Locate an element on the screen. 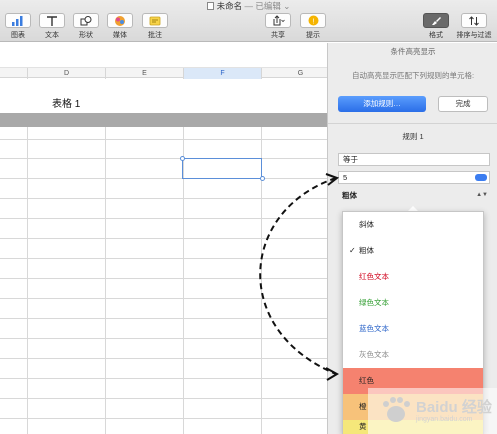 Image resolution: width=497 pixels, height=434 pixels. tips-label: 提示 is located at coordinates (313, 35).